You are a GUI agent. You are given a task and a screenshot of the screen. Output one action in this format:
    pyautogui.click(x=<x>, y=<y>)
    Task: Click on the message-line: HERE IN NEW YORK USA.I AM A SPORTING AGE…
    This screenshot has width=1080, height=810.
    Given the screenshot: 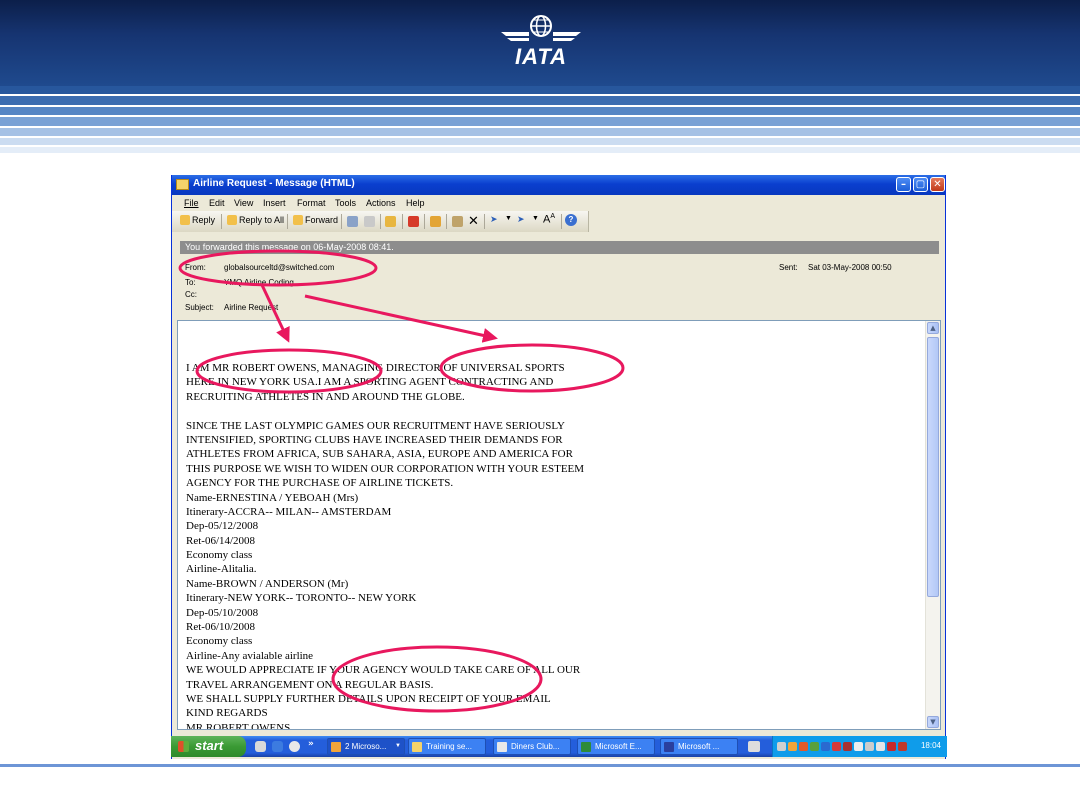 What is the action you would take?
    pyautogui.click(x=370, y=382)
    